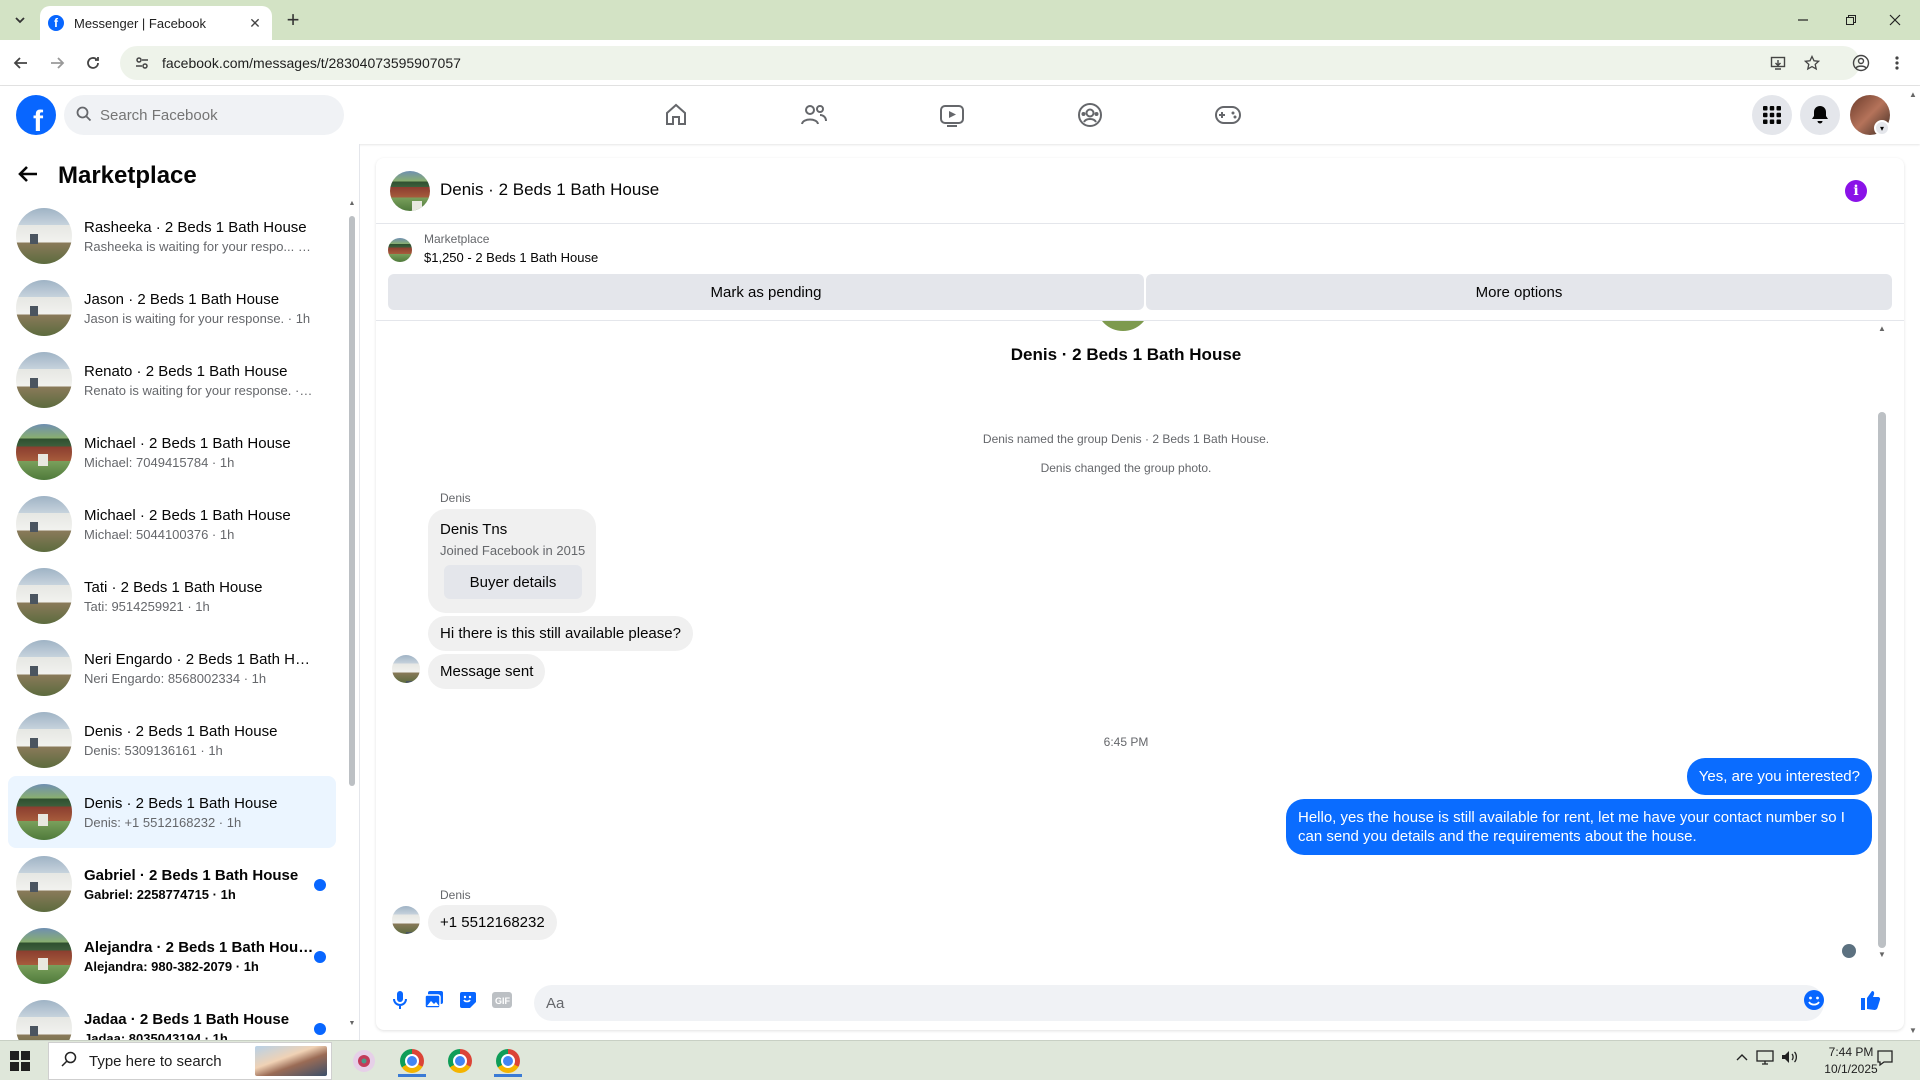  I want to click on restore-button, so click(1851, 20).